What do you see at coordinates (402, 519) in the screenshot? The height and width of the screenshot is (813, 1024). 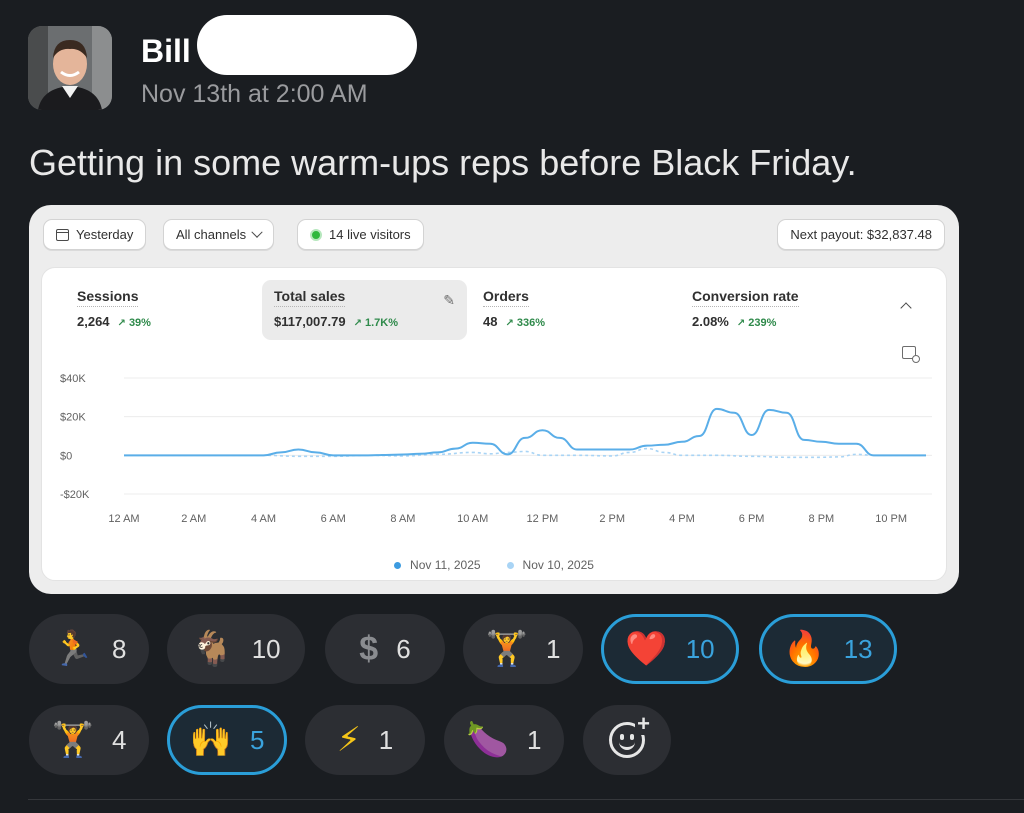 I see `x-tick-label: 8 AM` at bounding box center [402, 519].